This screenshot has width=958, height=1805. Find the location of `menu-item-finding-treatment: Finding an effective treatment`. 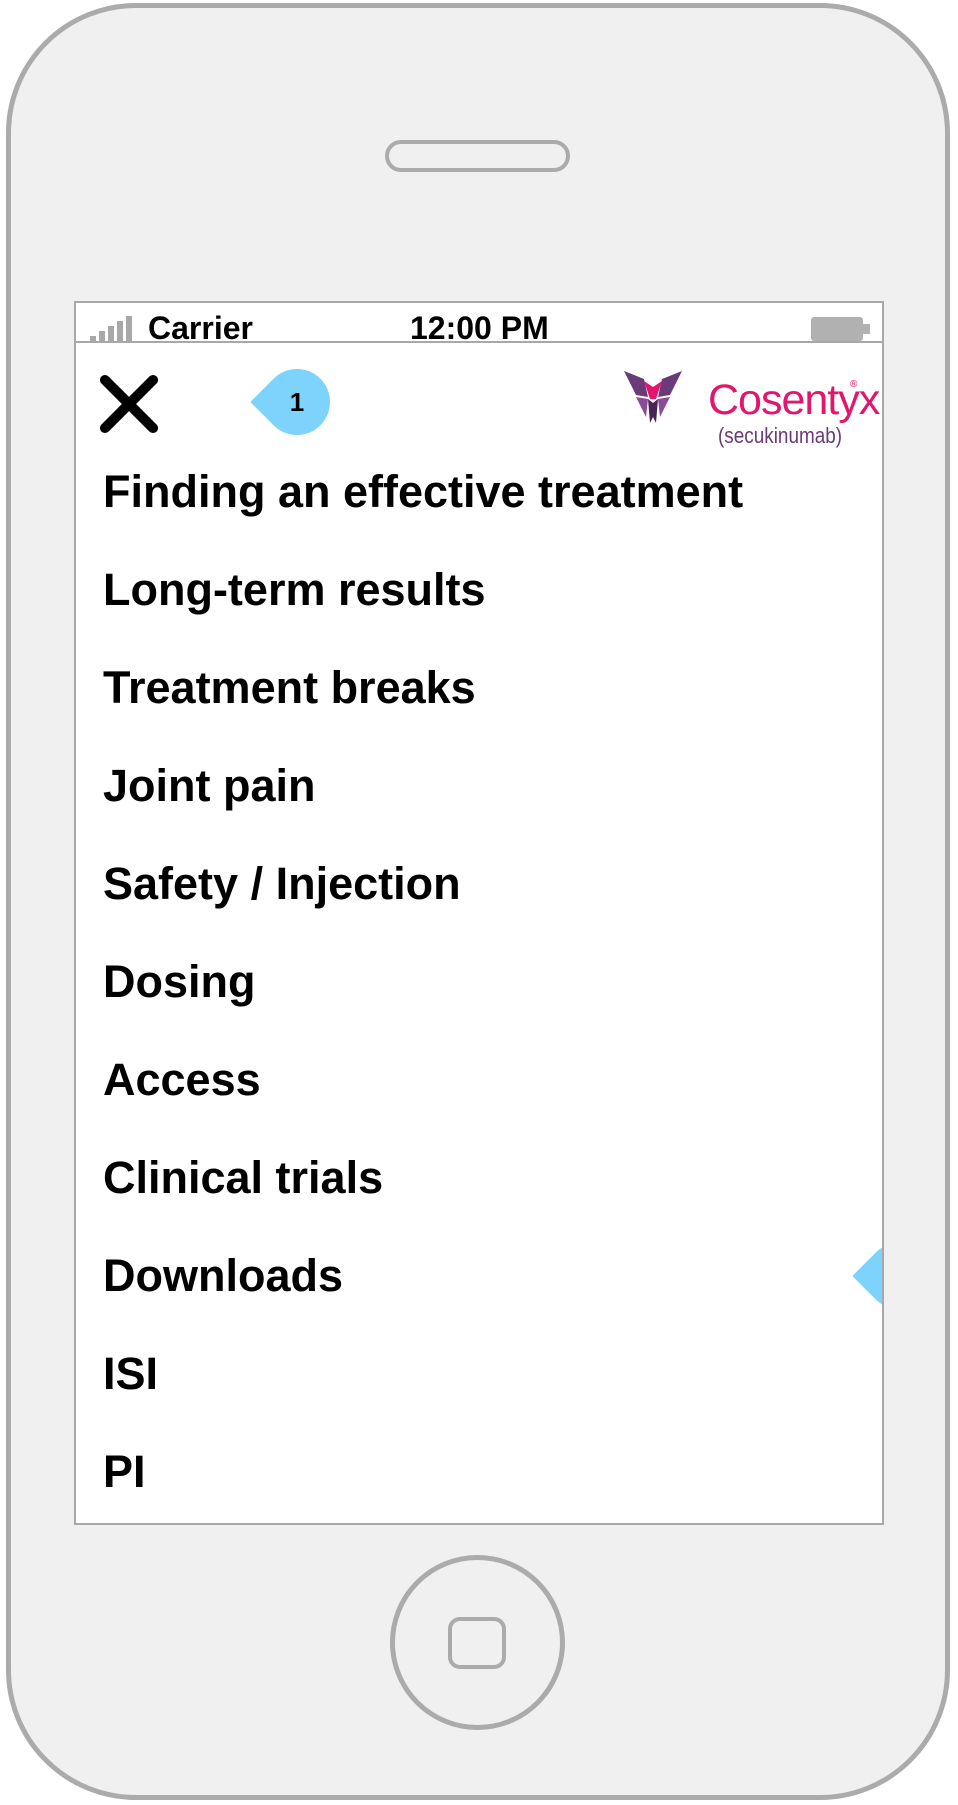

menu-item-finding-treatment: Finding an effective treatment is located at coordinates (483, 516).